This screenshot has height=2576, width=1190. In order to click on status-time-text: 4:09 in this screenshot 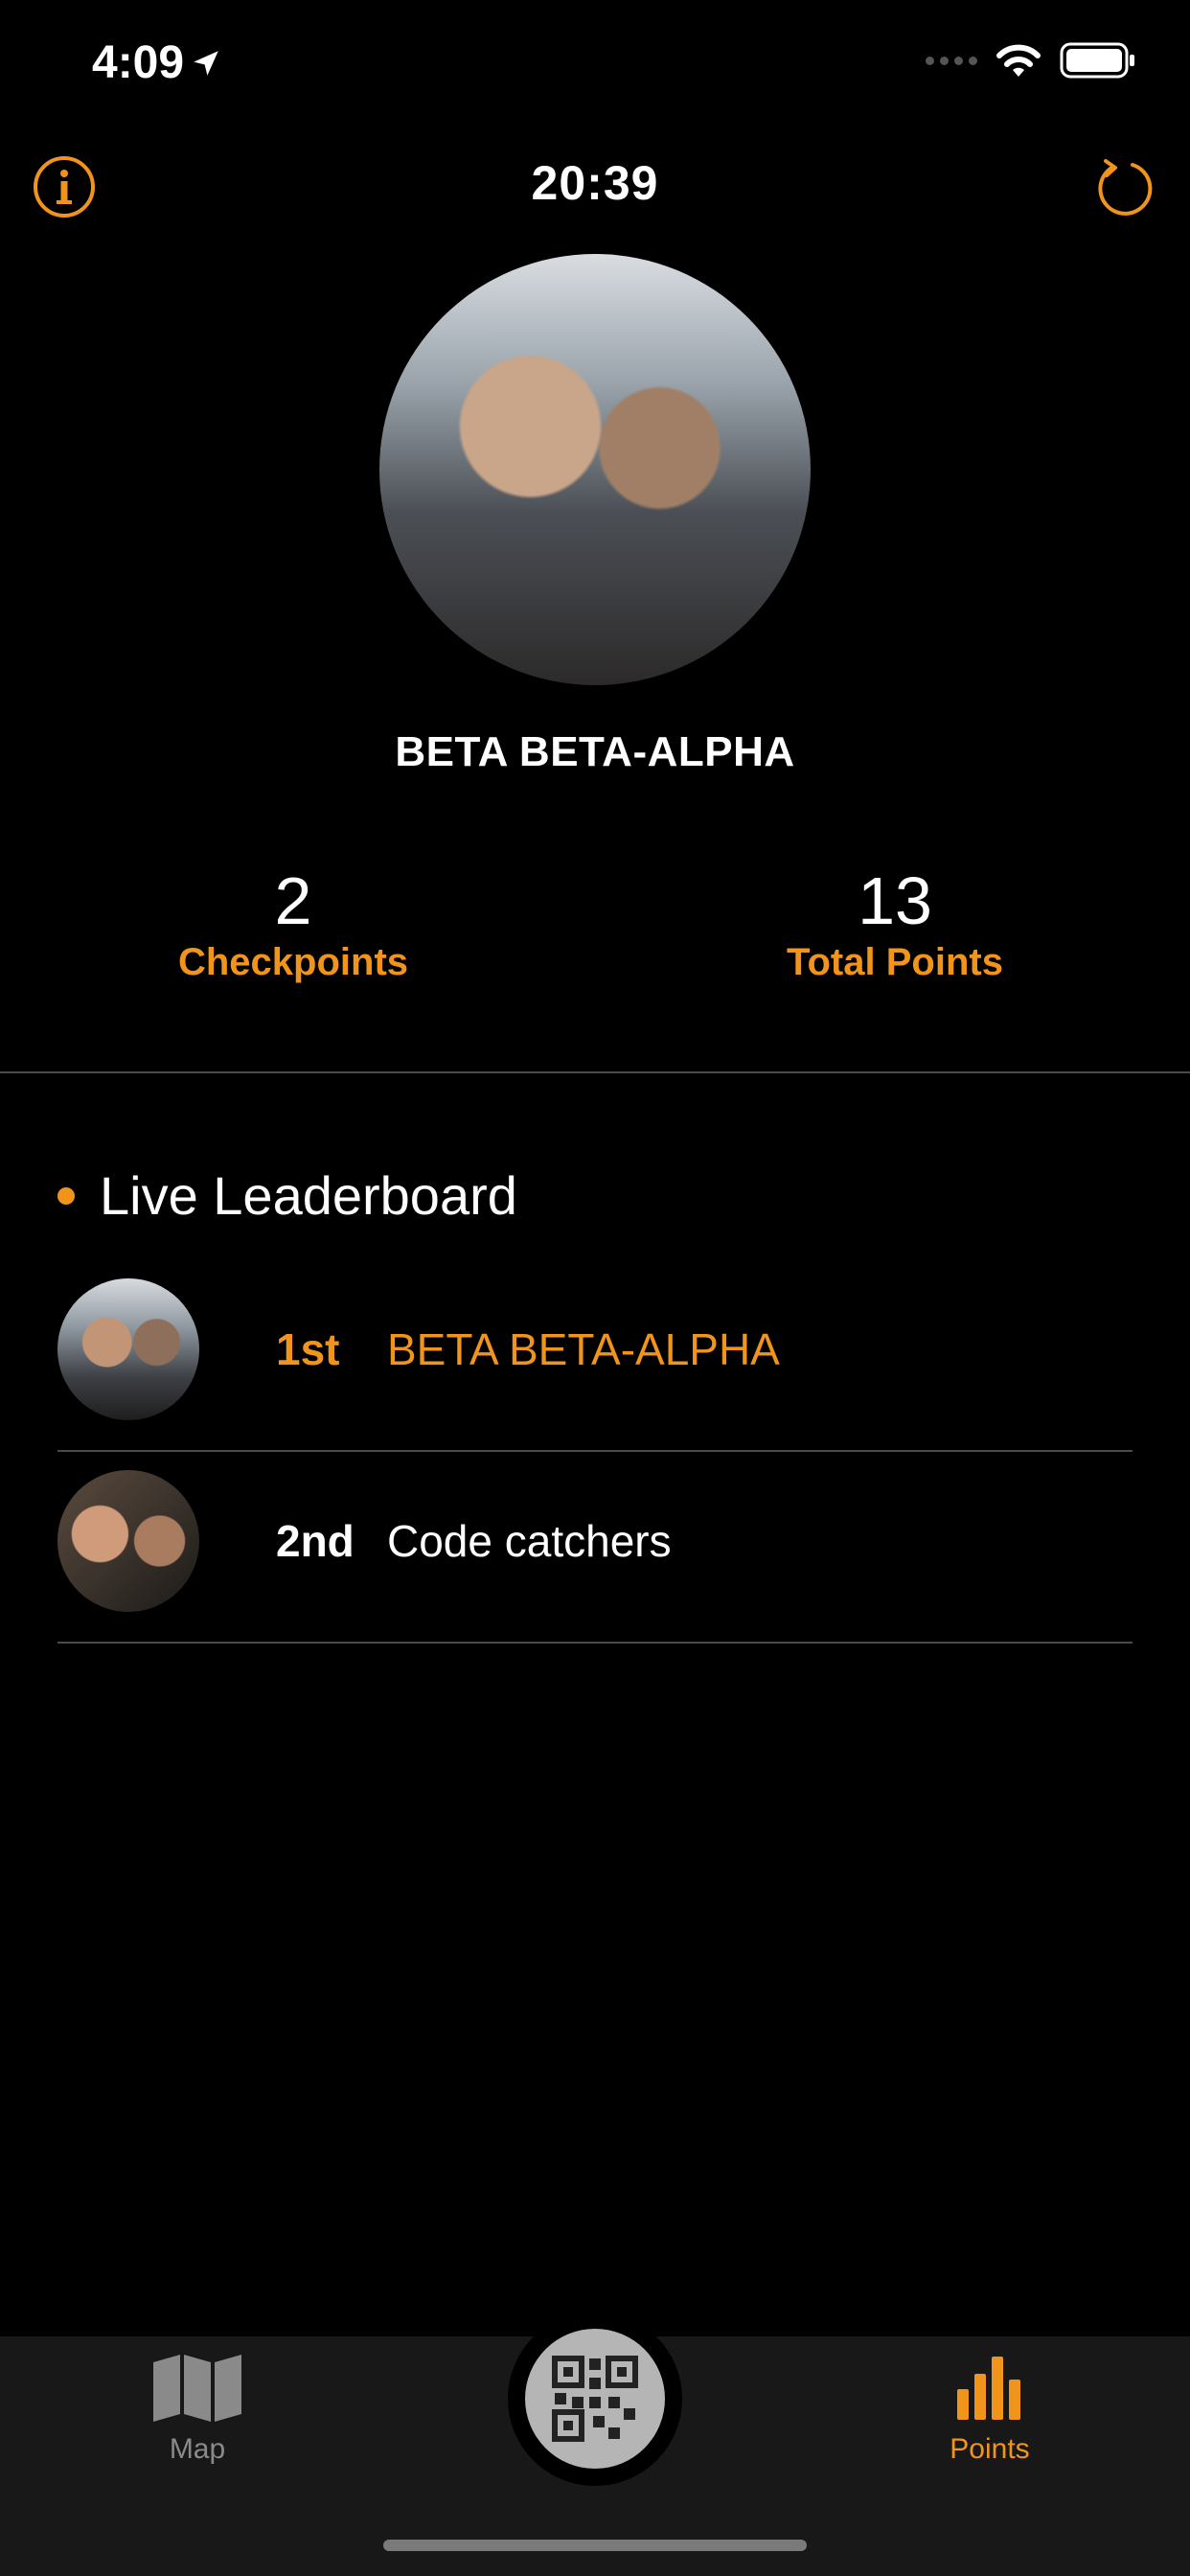, I will do `click(139, 63)`.